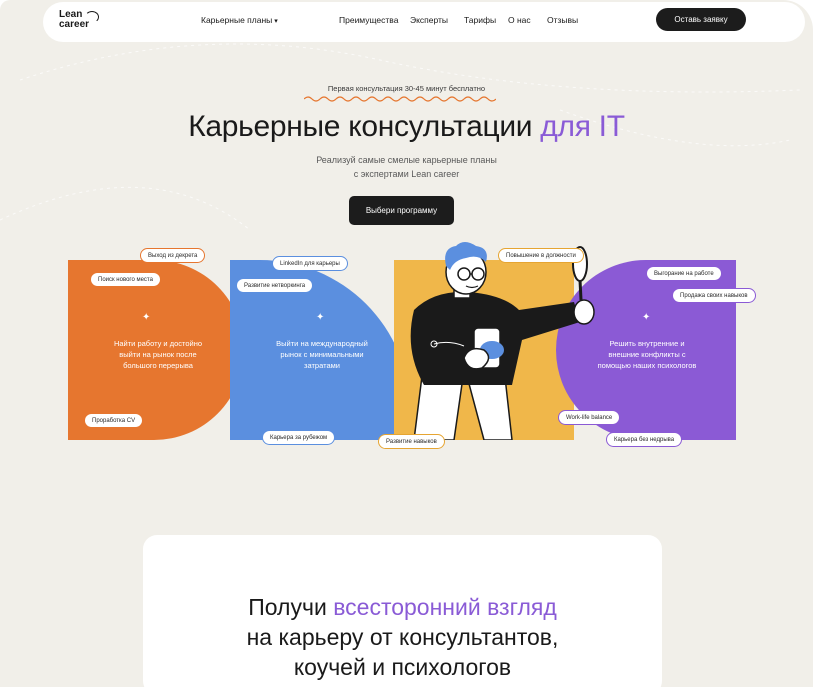  I want to click on heading-line1-accent: всесторонний взгляд, so click(445, 607).